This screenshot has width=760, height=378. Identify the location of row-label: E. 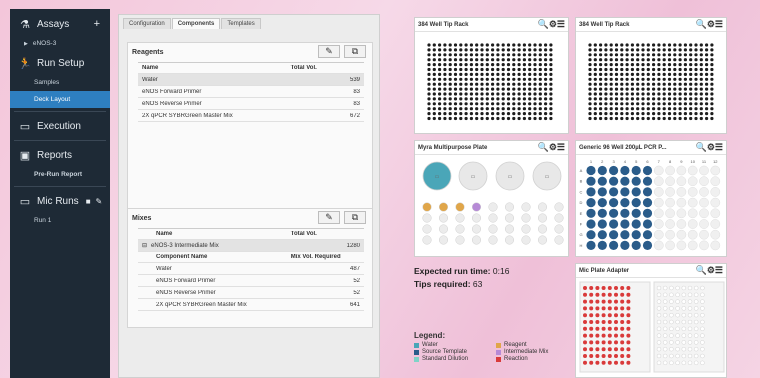
(581, 213).